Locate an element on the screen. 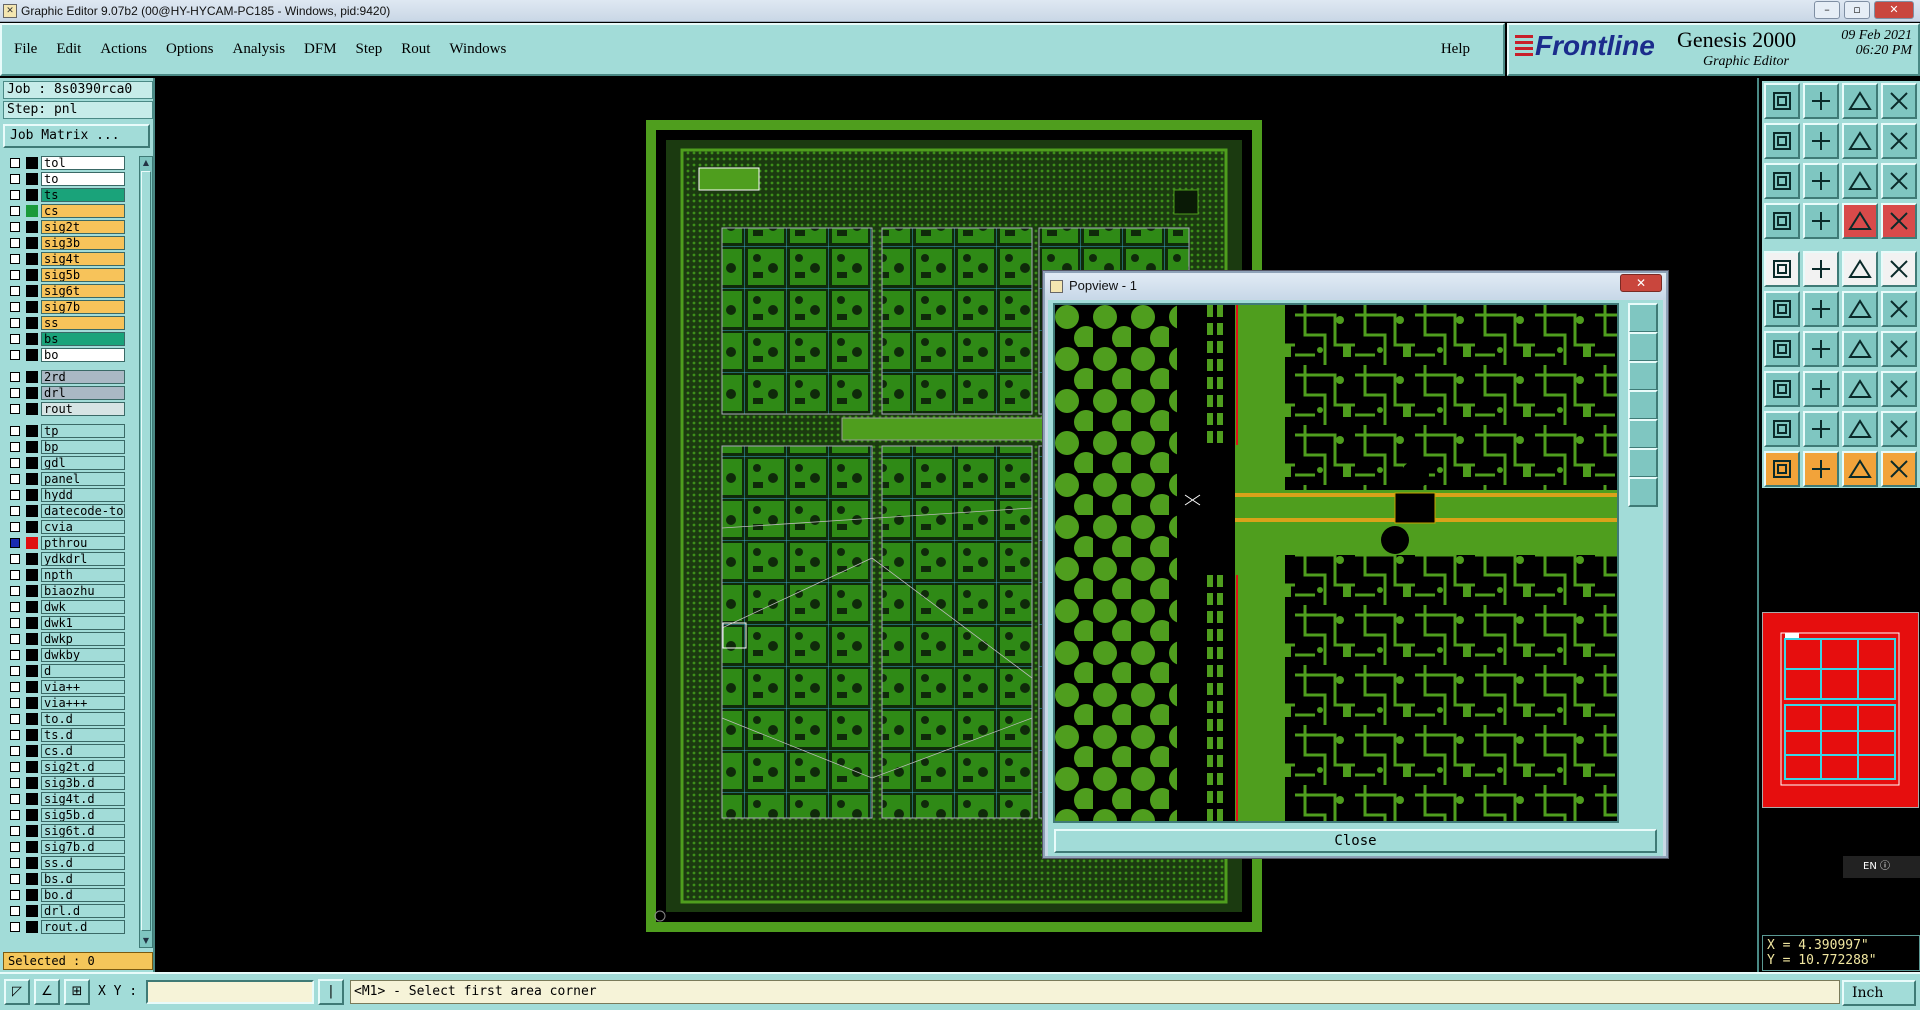  layer-name: ydkdrl is located at coordinates (83, 559).